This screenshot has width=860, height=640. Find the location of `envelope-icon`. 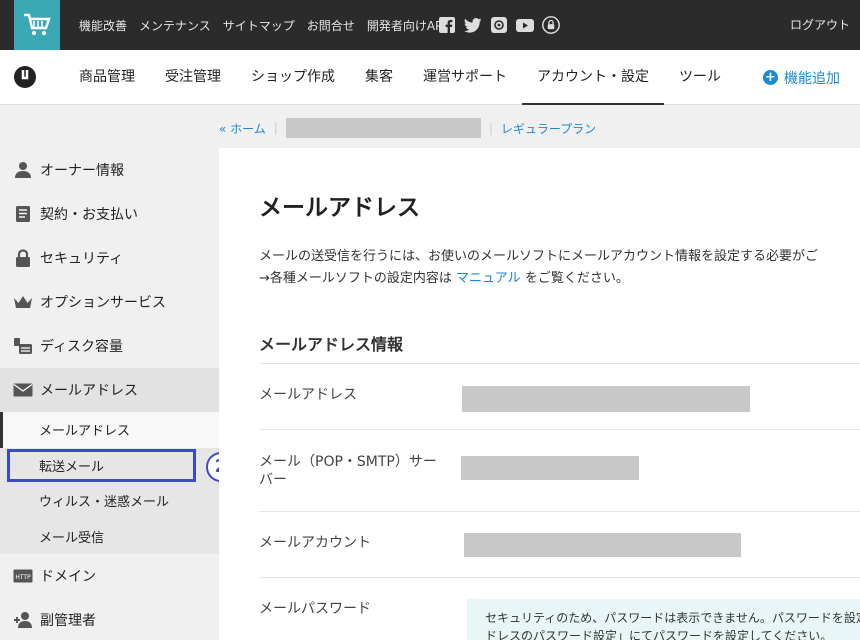

envelope-icon is located at coordinates (23, 390).